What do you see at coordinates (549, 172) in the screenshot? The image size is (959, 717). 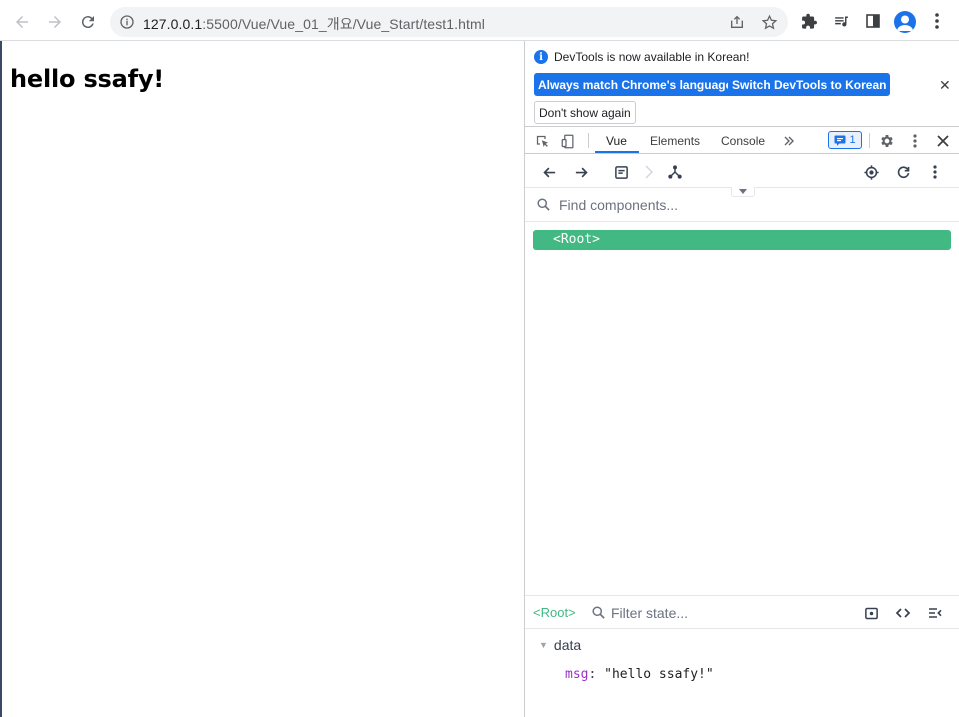 I see `arrow-left-icon` at bounding box center [549, 172].